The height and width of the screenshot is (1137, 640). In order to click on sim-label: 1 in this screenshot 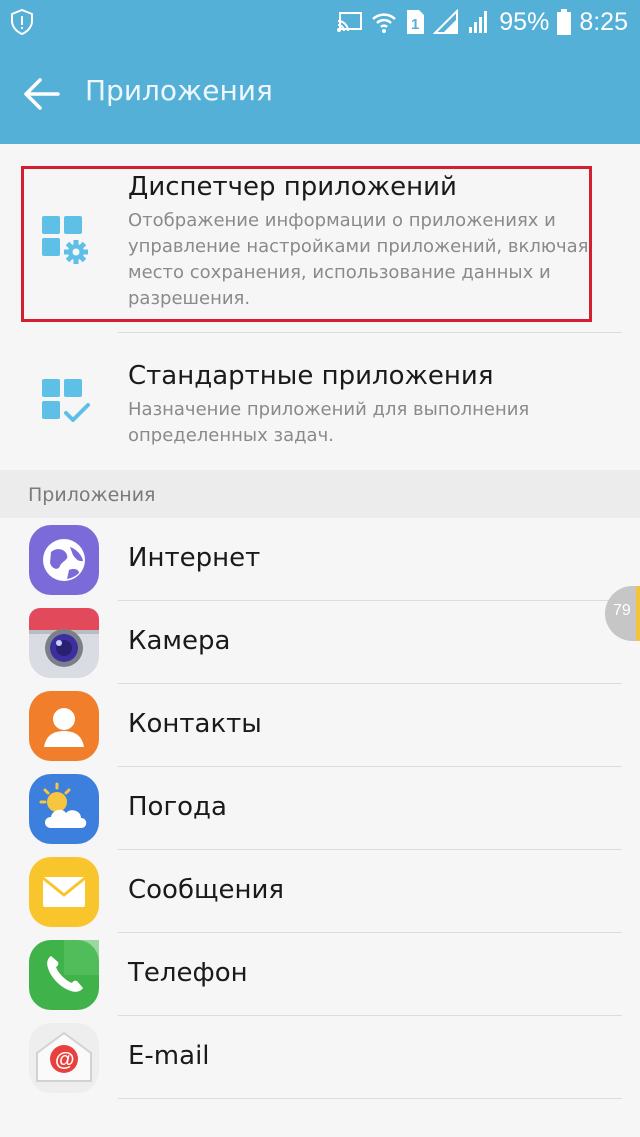, I will do `click(415, 24)`.